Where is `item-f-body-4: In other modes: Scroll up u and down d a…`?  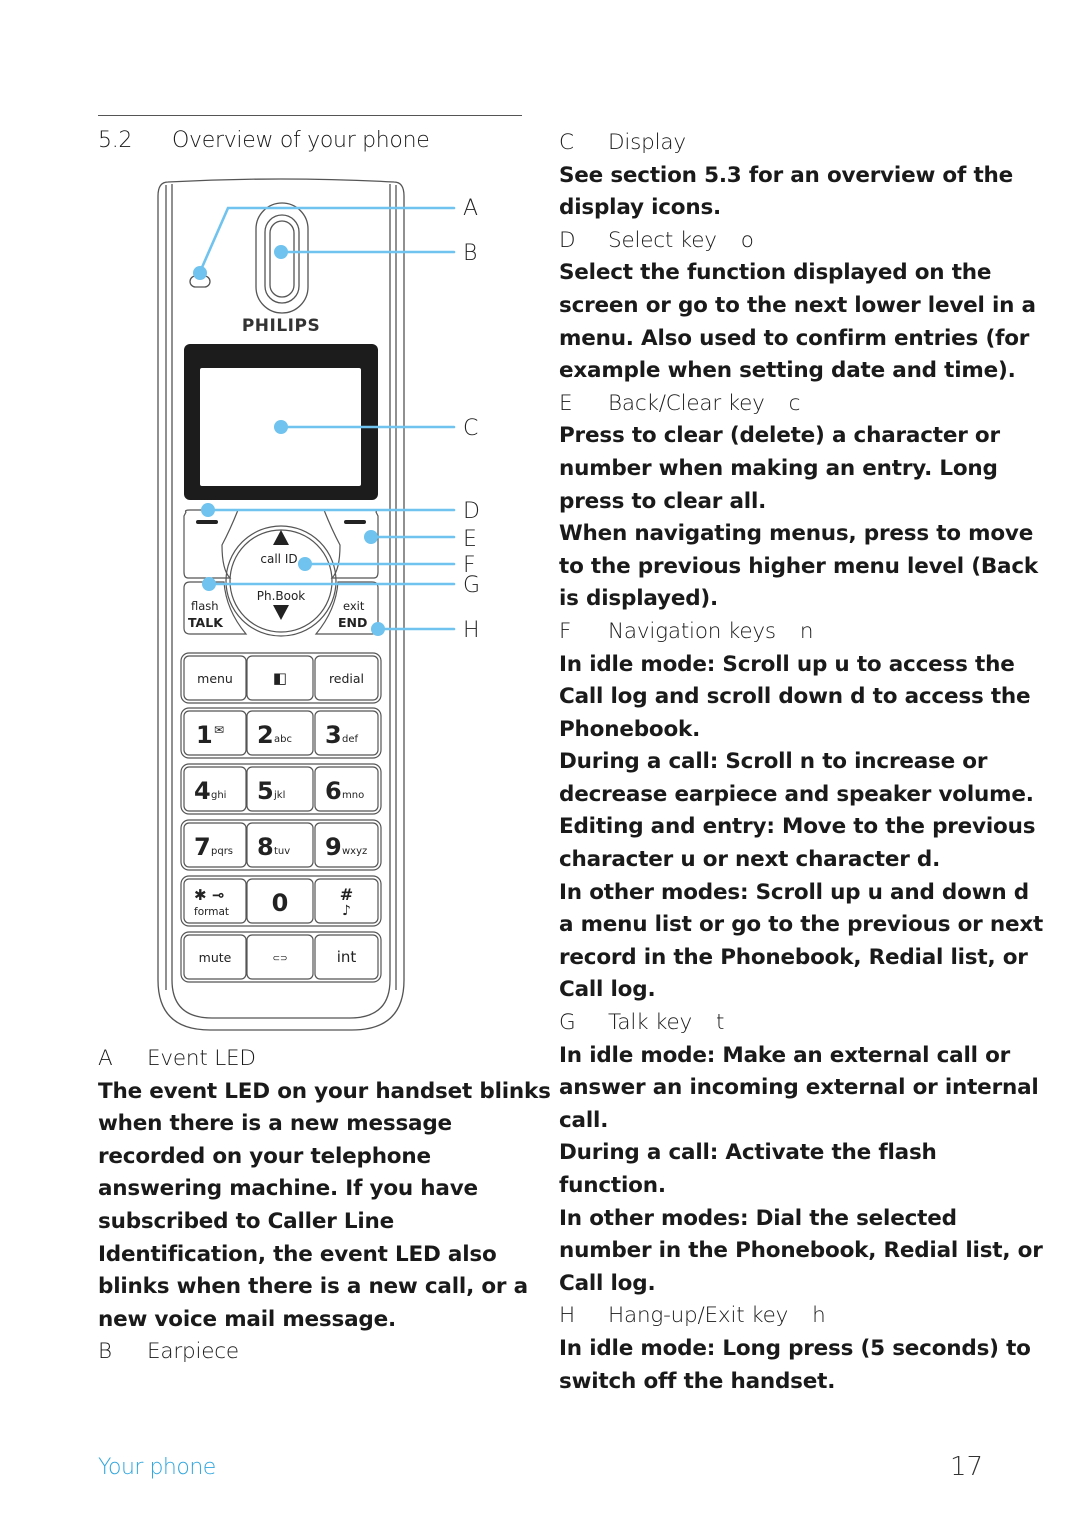 item-f-body-4: In other modes: Scroll up u and down d a… is located at coordinates (801, 941).